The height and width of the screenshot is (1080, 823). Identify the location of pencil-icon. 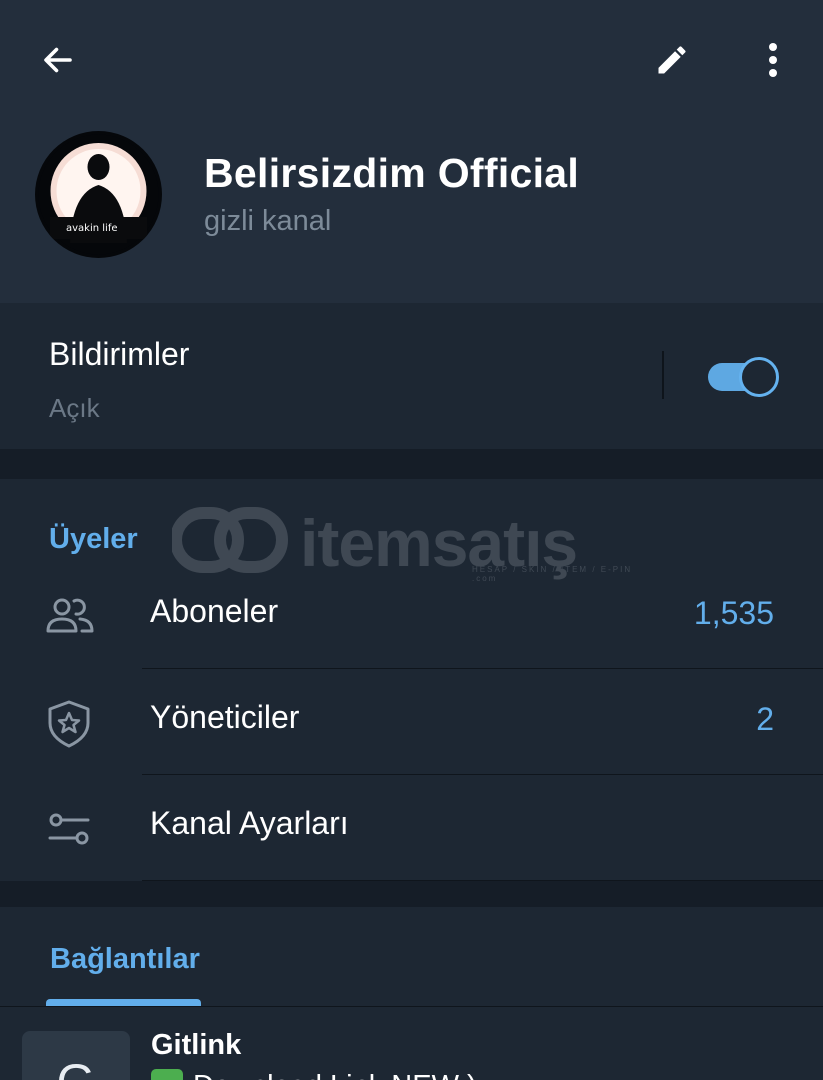
(672, 60).